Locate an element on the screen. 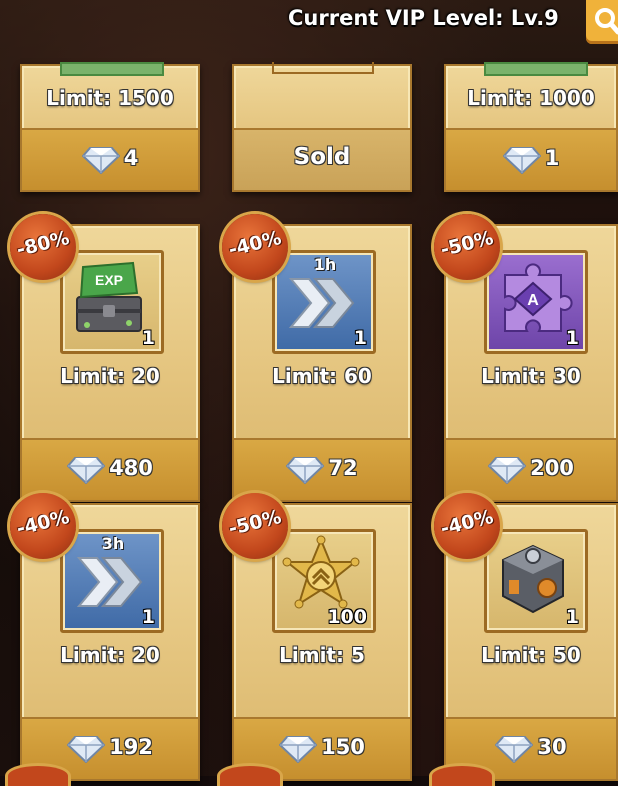 The image size is (618, 786). shop-item-card: 1 Limit: 50 30 -40% is located at coordinates (526, 637).